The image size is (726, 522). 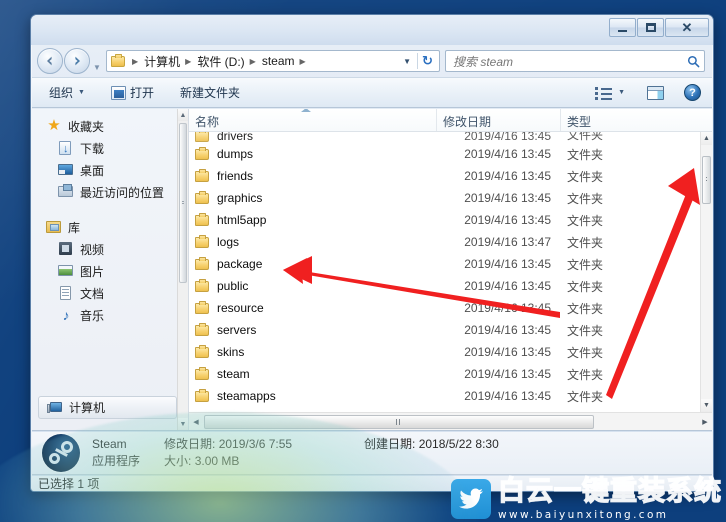 I want to click on video-icon, so click(x=66, y=249).